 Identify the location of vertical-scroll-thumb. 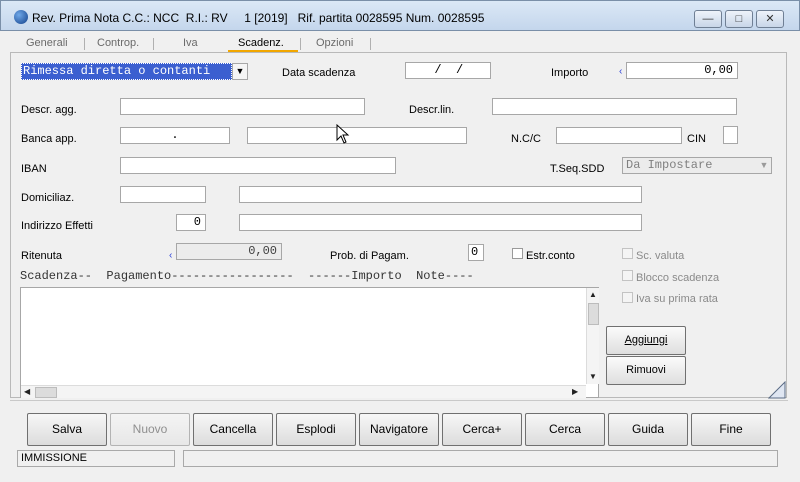
(593, 314).